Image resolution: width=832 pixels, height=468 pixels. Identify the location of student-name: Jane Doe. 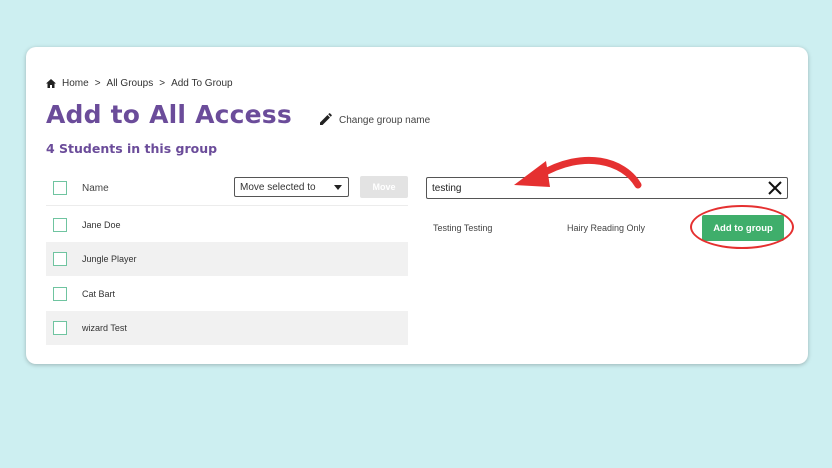
(101, 225).